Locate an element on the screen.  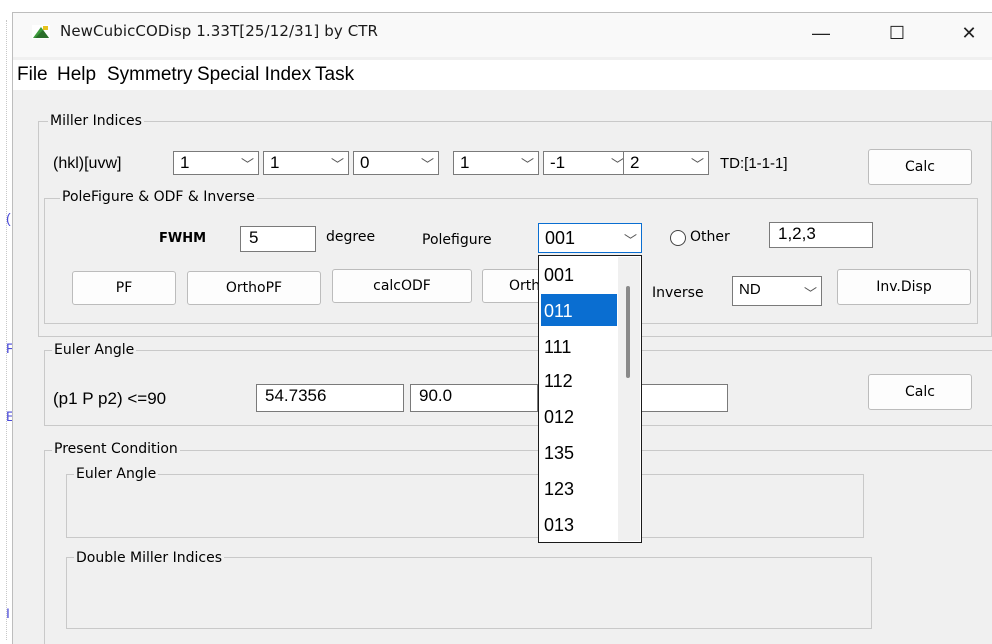
w-value: 2 is located at coordinates (635, 162).